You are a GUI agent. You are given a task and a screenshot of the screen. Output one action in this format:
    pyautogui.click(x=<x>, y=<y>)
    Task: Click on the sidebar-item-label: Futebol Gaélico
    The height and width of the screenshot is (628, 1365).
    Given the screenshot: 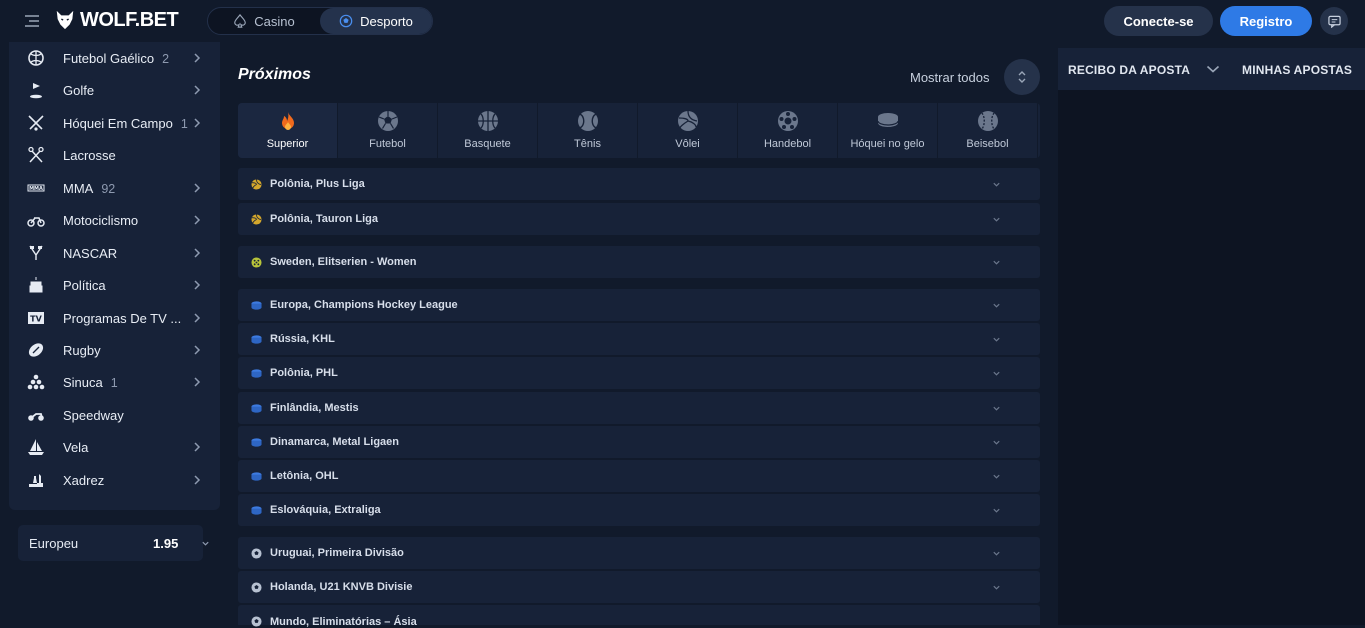 What is the action you would take?
    pyautogui.click(x=109, y=58)
    